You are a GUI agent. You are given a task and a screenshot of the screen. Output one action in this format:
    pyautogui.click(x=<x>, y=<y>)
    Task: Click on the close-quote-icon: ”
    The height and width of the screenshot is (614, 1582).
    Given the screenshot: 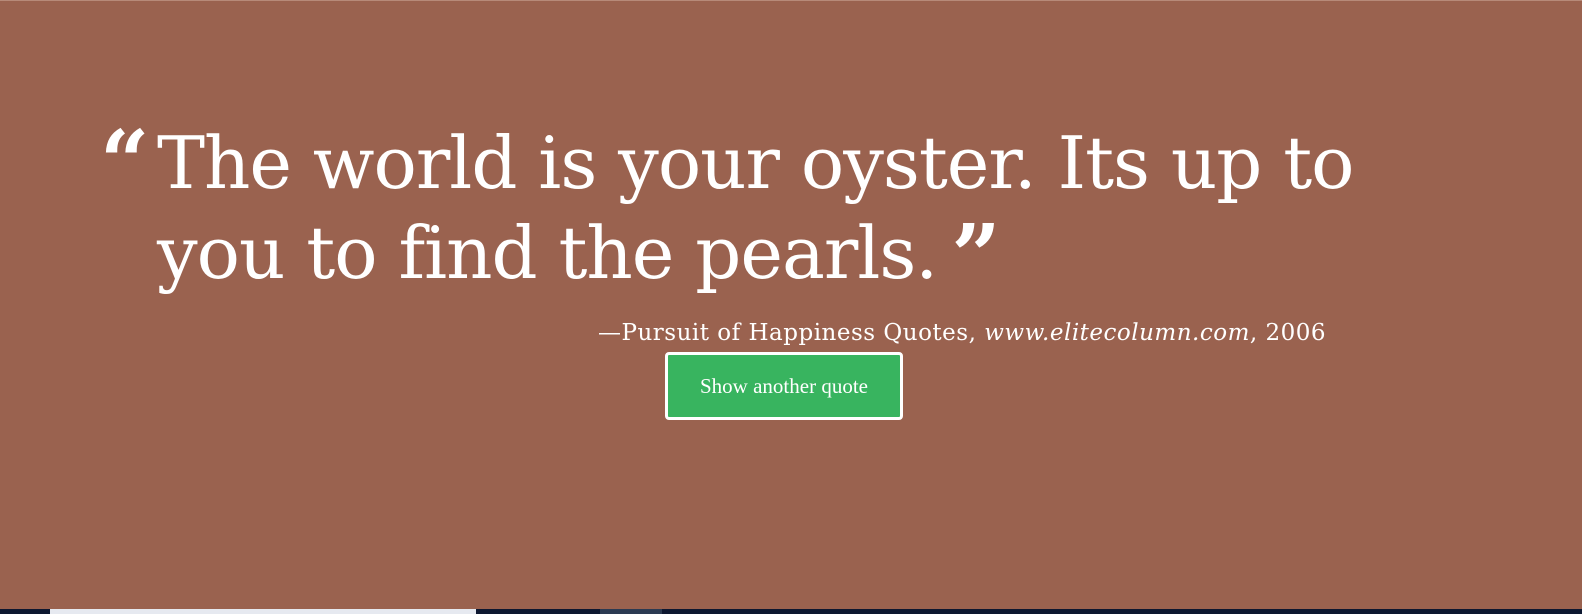 What is the action you would take?
    pyautogui.click(x=975, y=256)
    